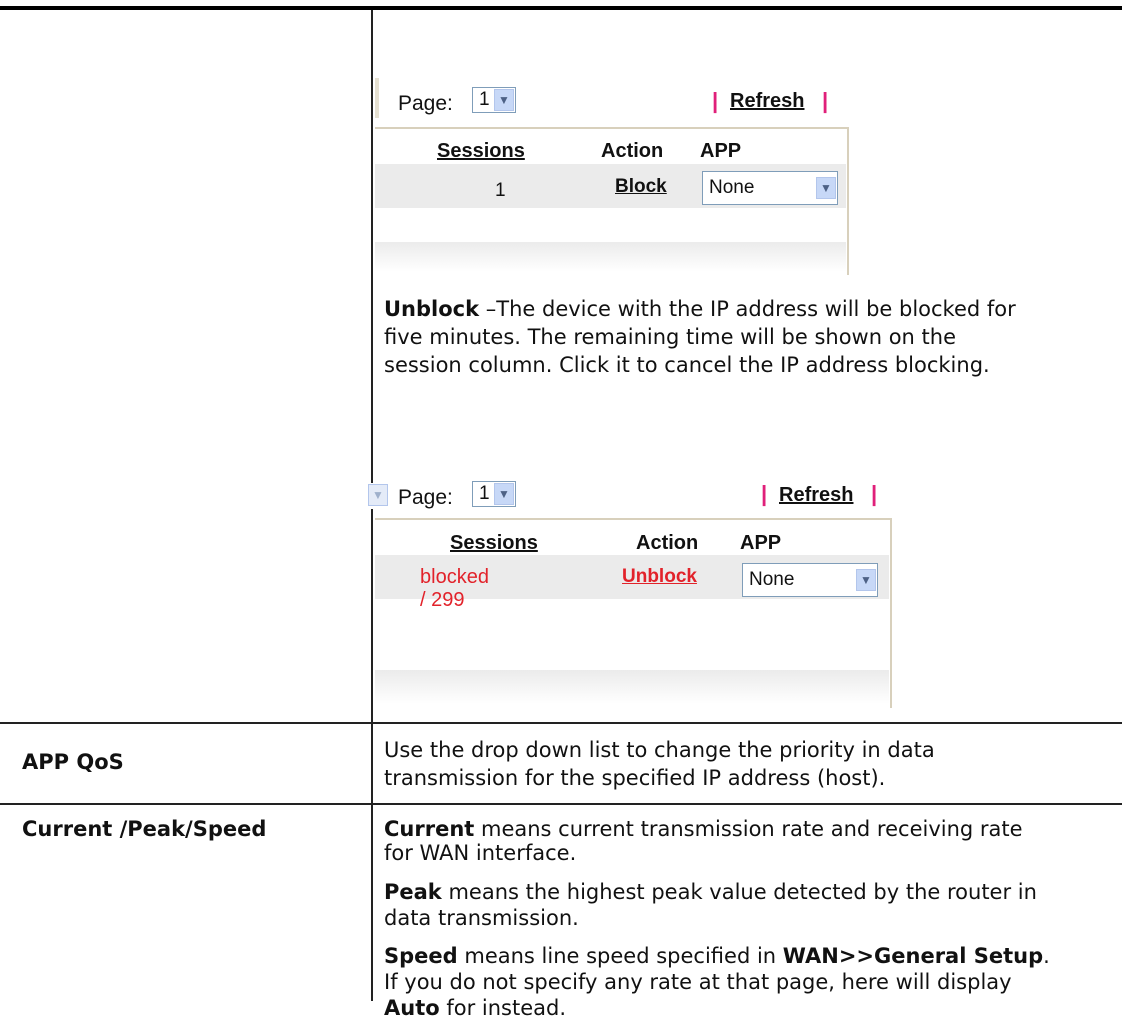 Image resolution: width=1122 pixels, height=1021 pixels. What do you see at coordinates (412, 1008) in the screenshot?
I see `auto-term: Auto` at bounding box center [412, 1008].